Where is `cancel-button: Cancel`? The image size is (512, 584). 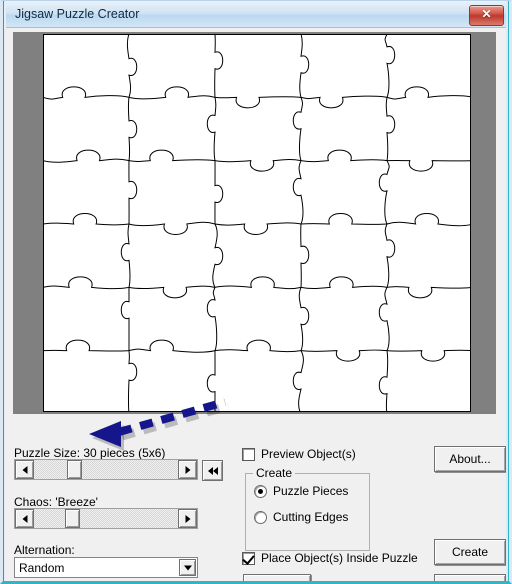 cancel-button: Cancel is located at coordinates (470, 577).